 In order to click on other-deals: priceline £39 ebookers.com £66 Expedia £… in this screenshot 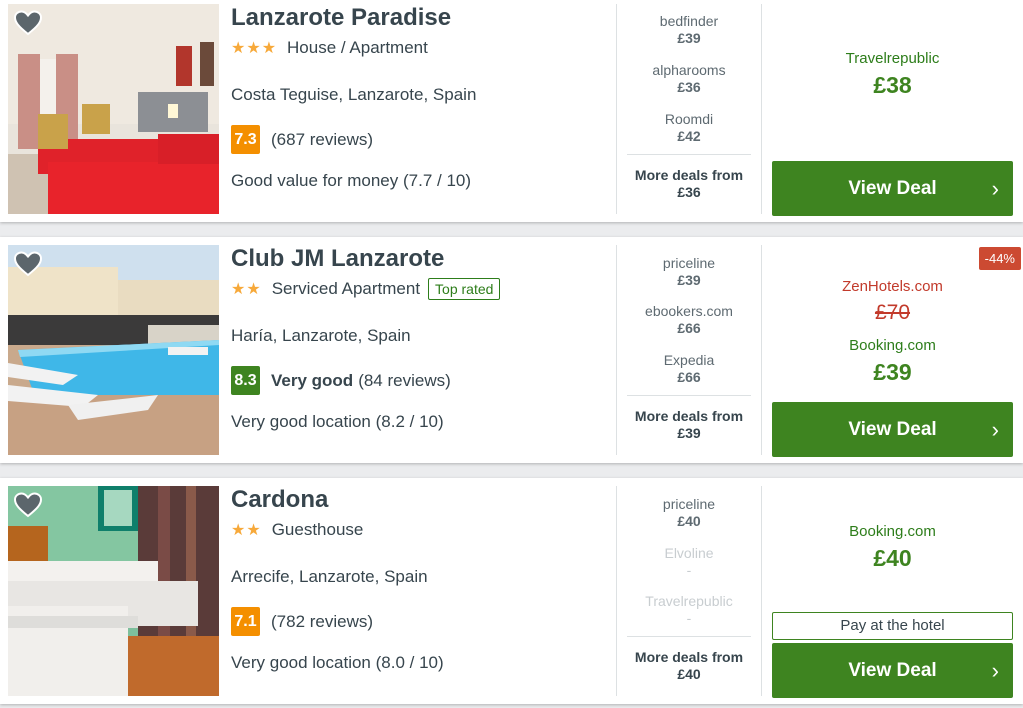, I will do `click(689, 350)`.